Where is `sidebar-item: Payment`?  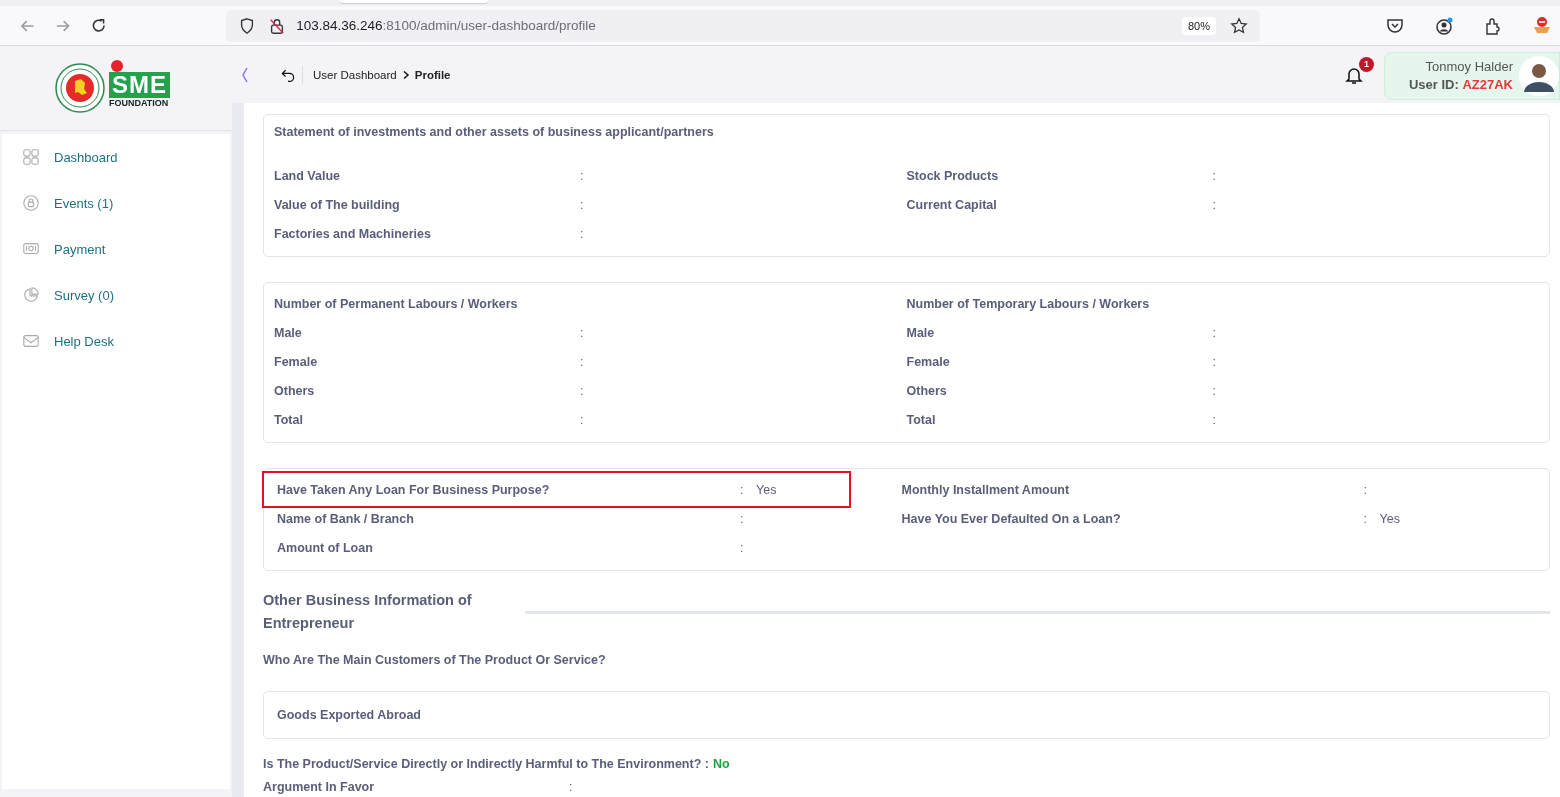 sidebar-item: Payment is located at coordinates (116, 249).